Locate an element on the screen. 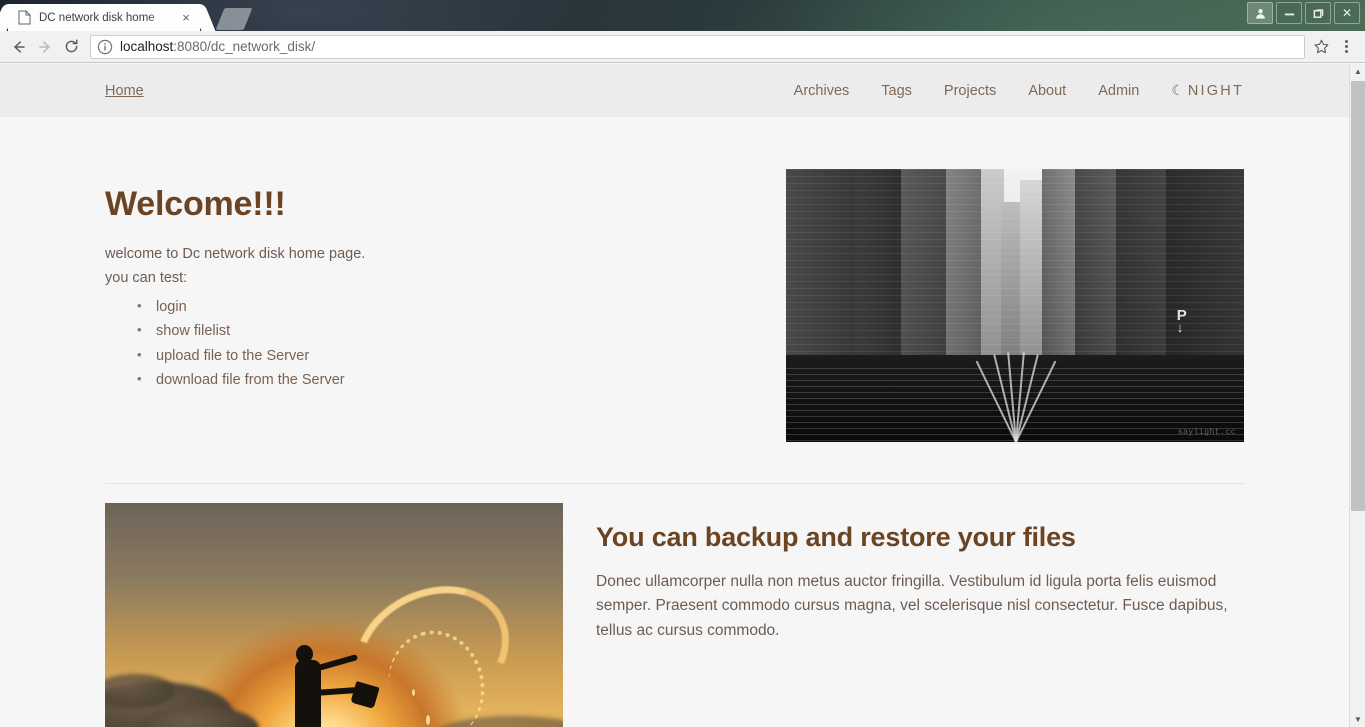  page-title: Welcome!!! is located at coordinates (195, 204).